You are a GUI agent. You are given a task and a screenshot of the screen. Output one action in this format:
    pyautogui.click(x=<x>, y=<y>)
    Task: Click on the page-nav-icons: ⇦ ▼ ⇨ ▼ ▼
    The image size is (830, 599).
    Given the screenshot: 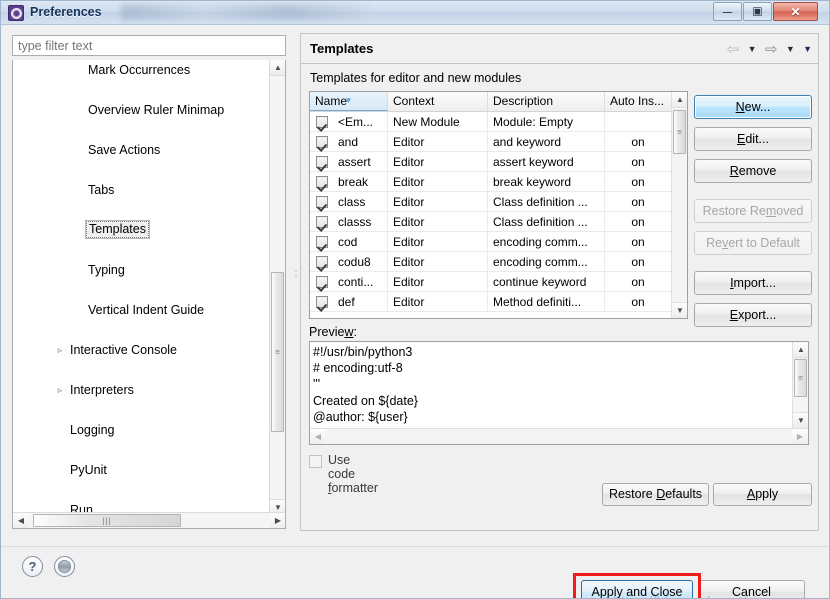 What is the action you would take?
    pyautogui.click(x=767, y=49)
    